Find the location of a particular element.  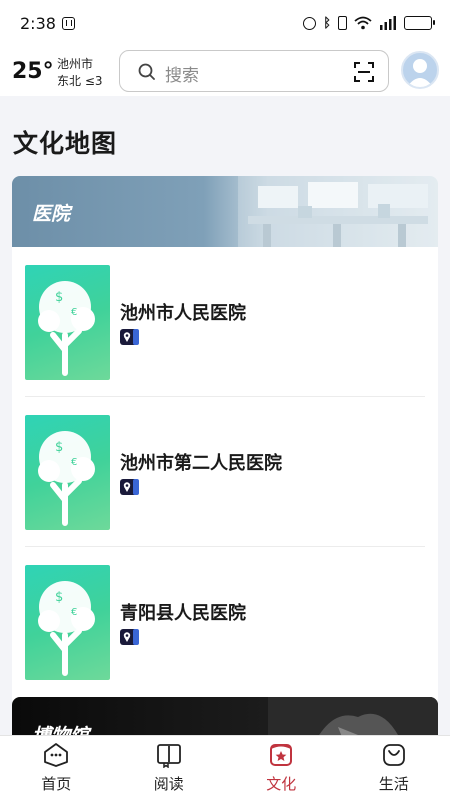

weather-wind: 东北 ≤3 is located at coordinates (80, 81).